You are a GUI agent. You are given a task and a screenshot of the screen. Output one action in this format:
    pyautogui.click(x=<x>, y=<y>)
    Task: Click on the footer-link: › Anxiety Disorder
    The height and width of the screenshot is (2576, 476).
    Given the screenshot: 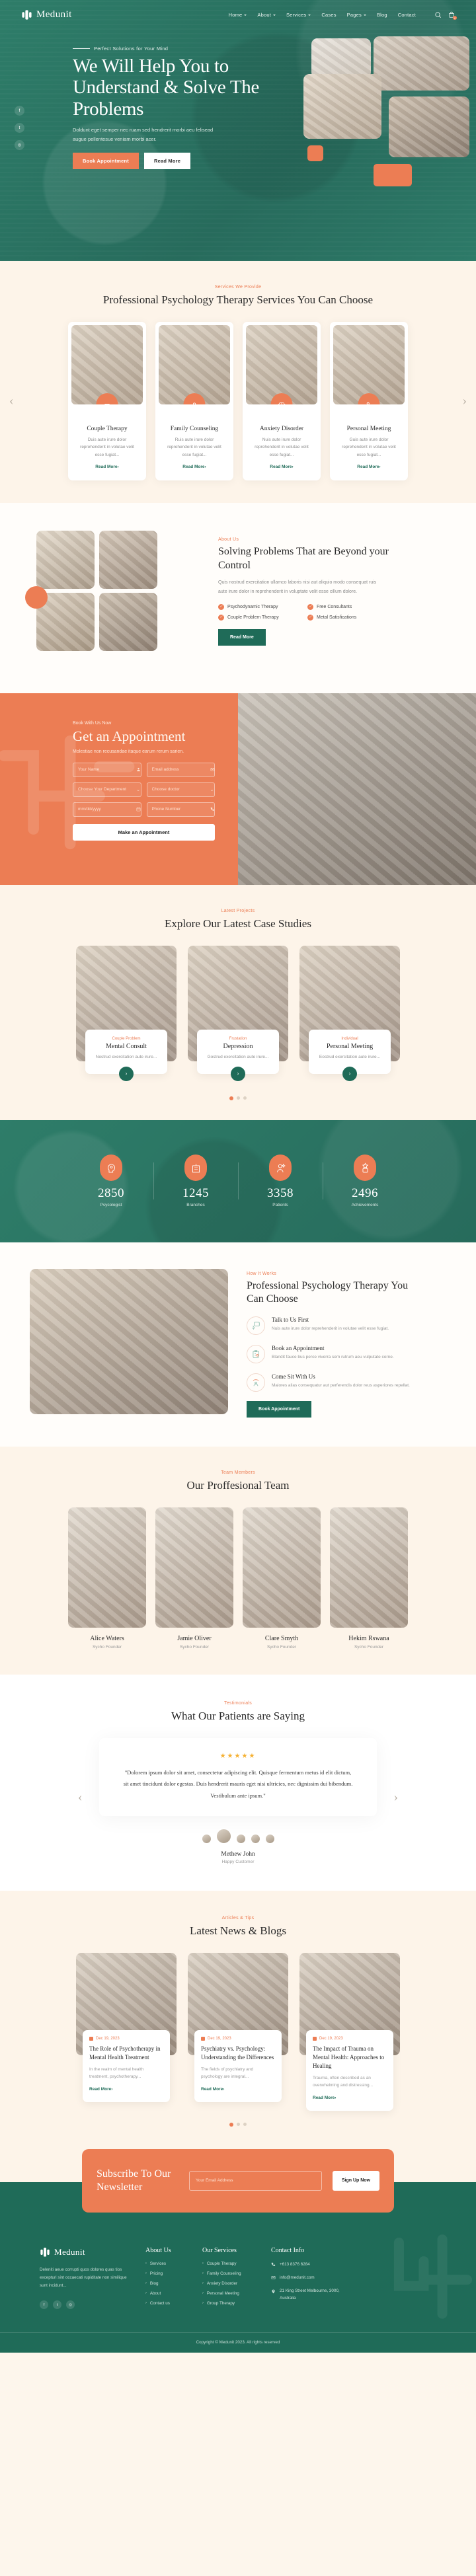 What is the action you would take?
    pyautogui.click(x=236, y=2283)
    